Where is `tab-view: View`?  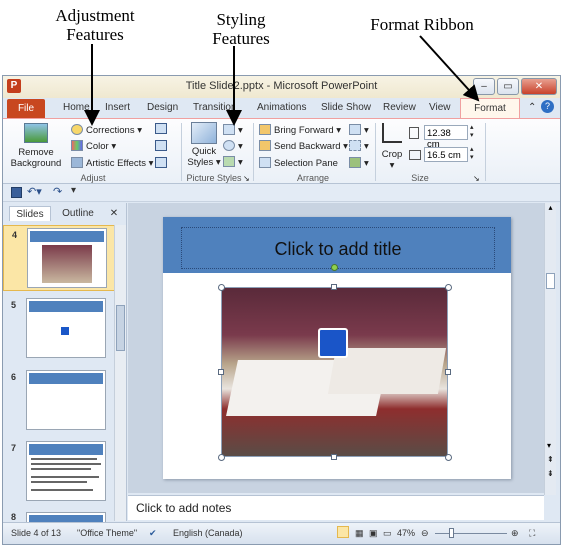 tab-view: View is located at coordinates (440, 107).